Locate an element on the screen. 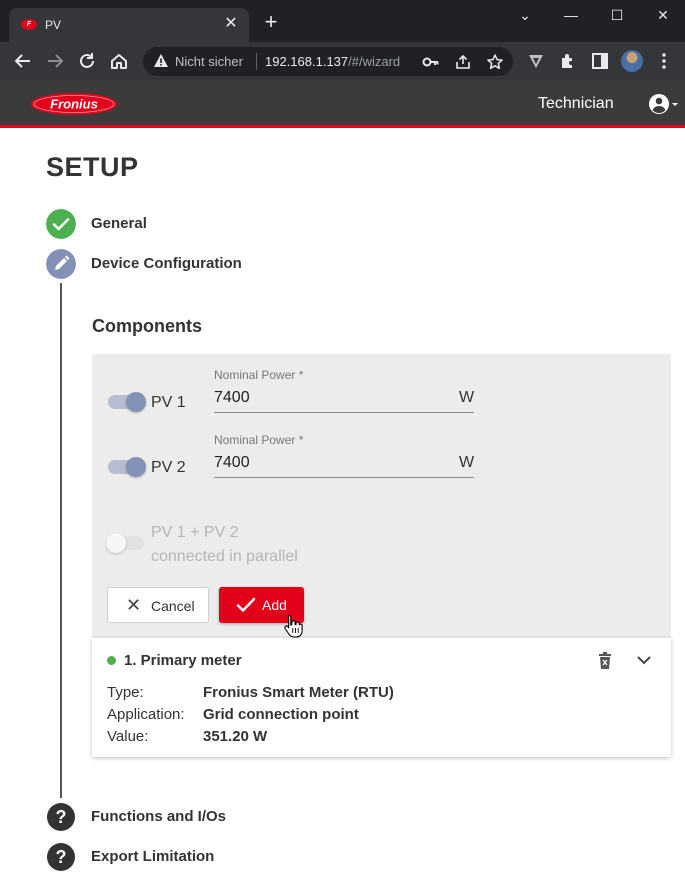 This screenshot has height=896, width=685. pv2-label: PV 2 is located at coordinates (168, 467).